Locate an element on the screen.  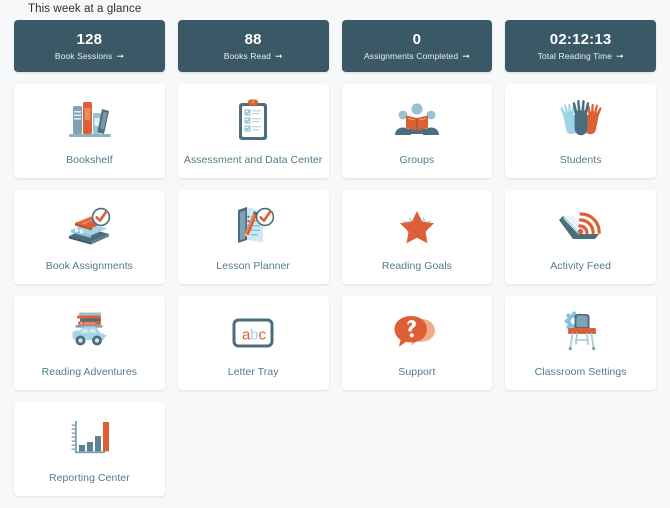
tile-label: Book Assignments is located at coordinates (89, 266).